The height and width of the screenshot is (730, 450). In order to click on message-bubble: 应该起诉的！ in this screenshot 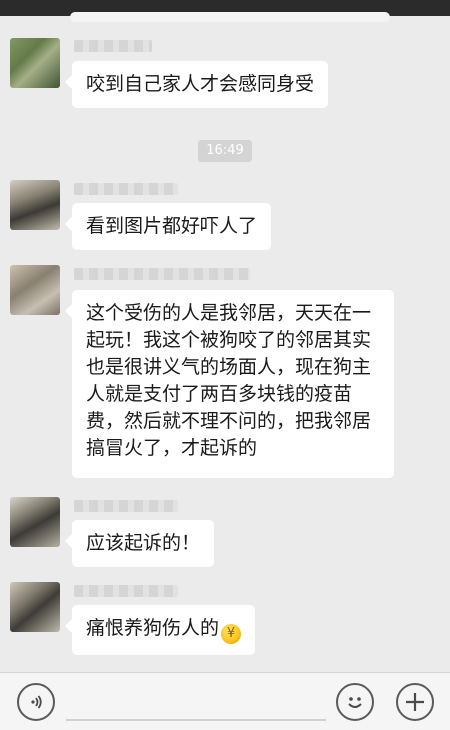, I will do `click(139, 543)`.